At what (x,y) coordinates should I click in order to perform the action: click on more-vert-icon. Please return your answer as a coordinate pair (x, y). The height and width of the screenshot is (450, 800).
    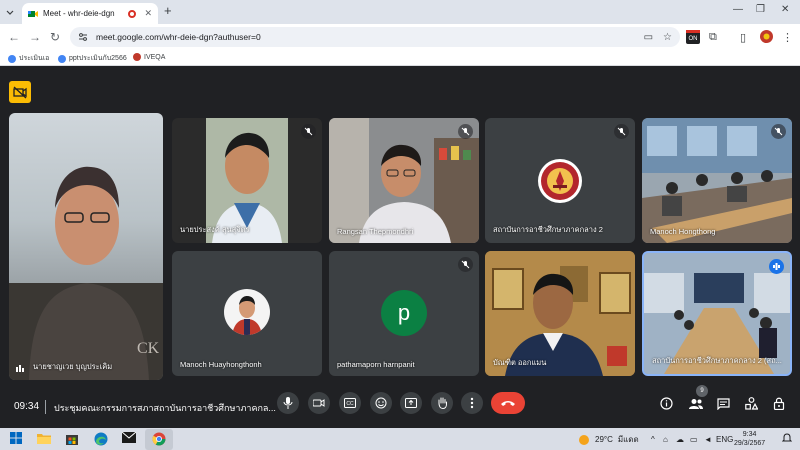
    Looking at the image, I should click on (472, 403).